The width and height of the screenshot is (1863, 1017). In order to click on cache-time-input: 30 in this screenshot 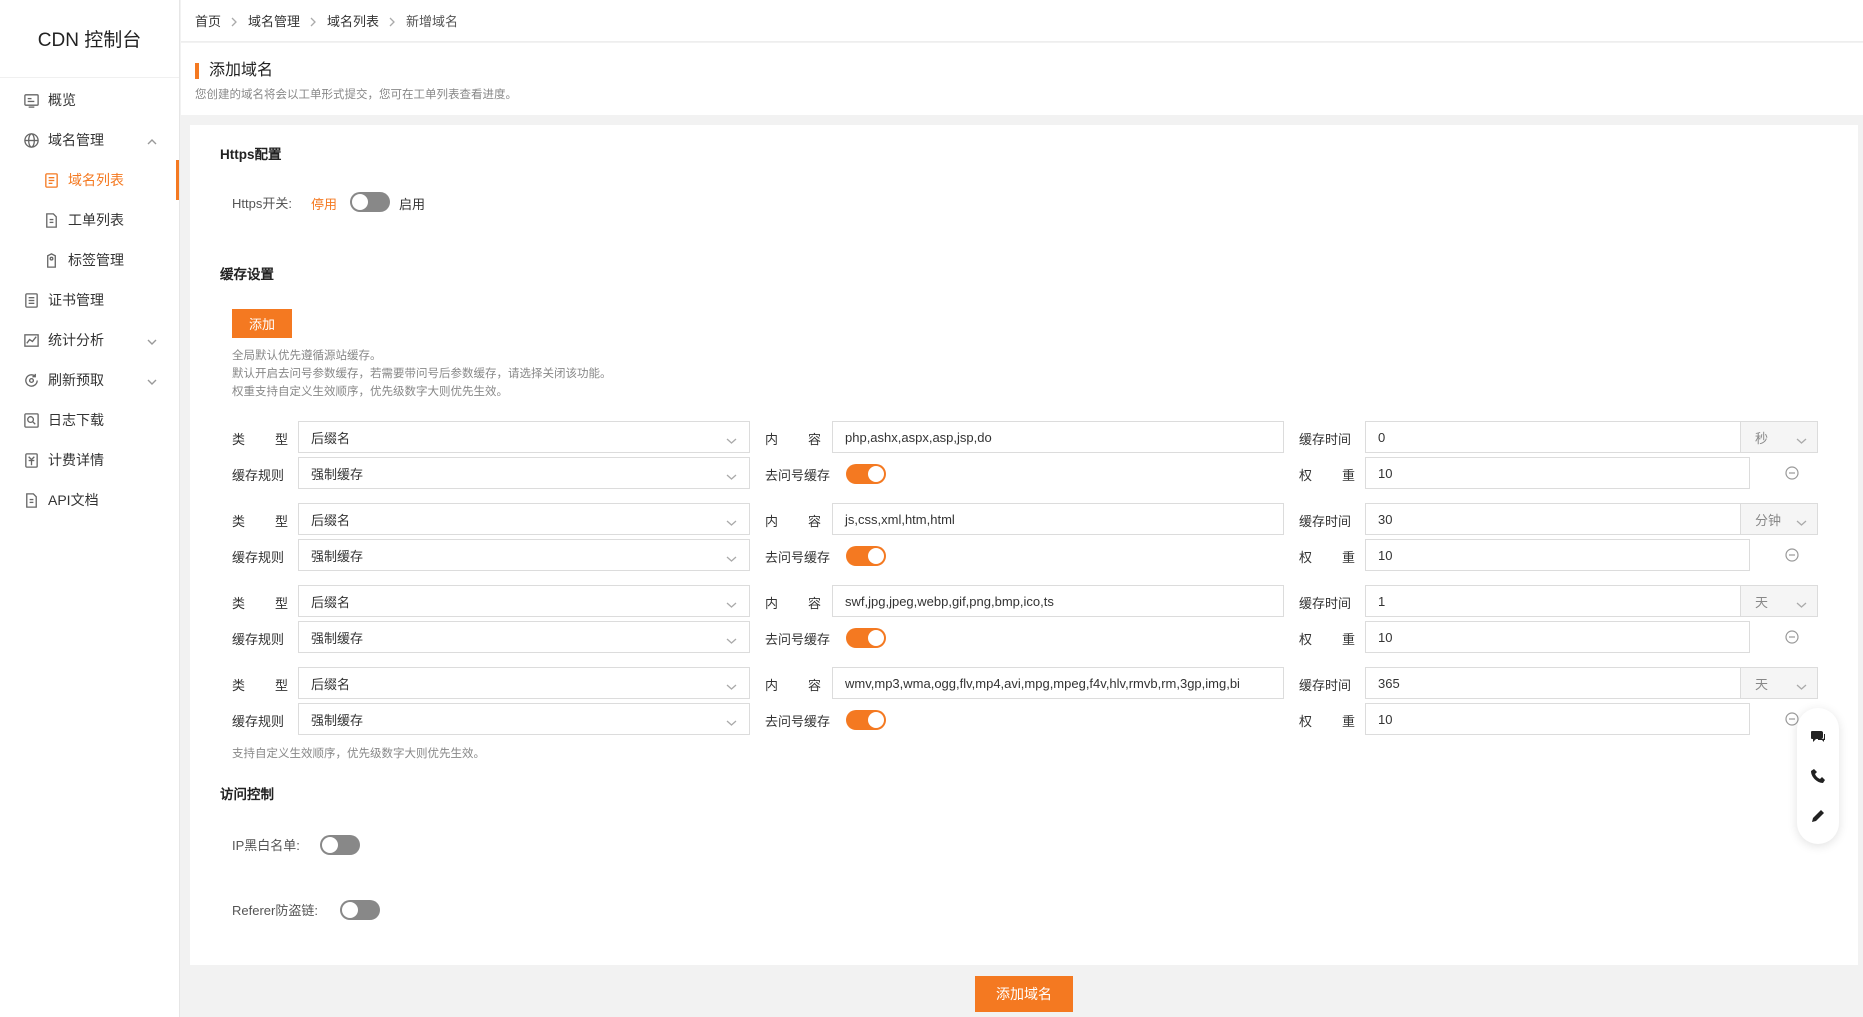, I will do `click(1553, 519)`.